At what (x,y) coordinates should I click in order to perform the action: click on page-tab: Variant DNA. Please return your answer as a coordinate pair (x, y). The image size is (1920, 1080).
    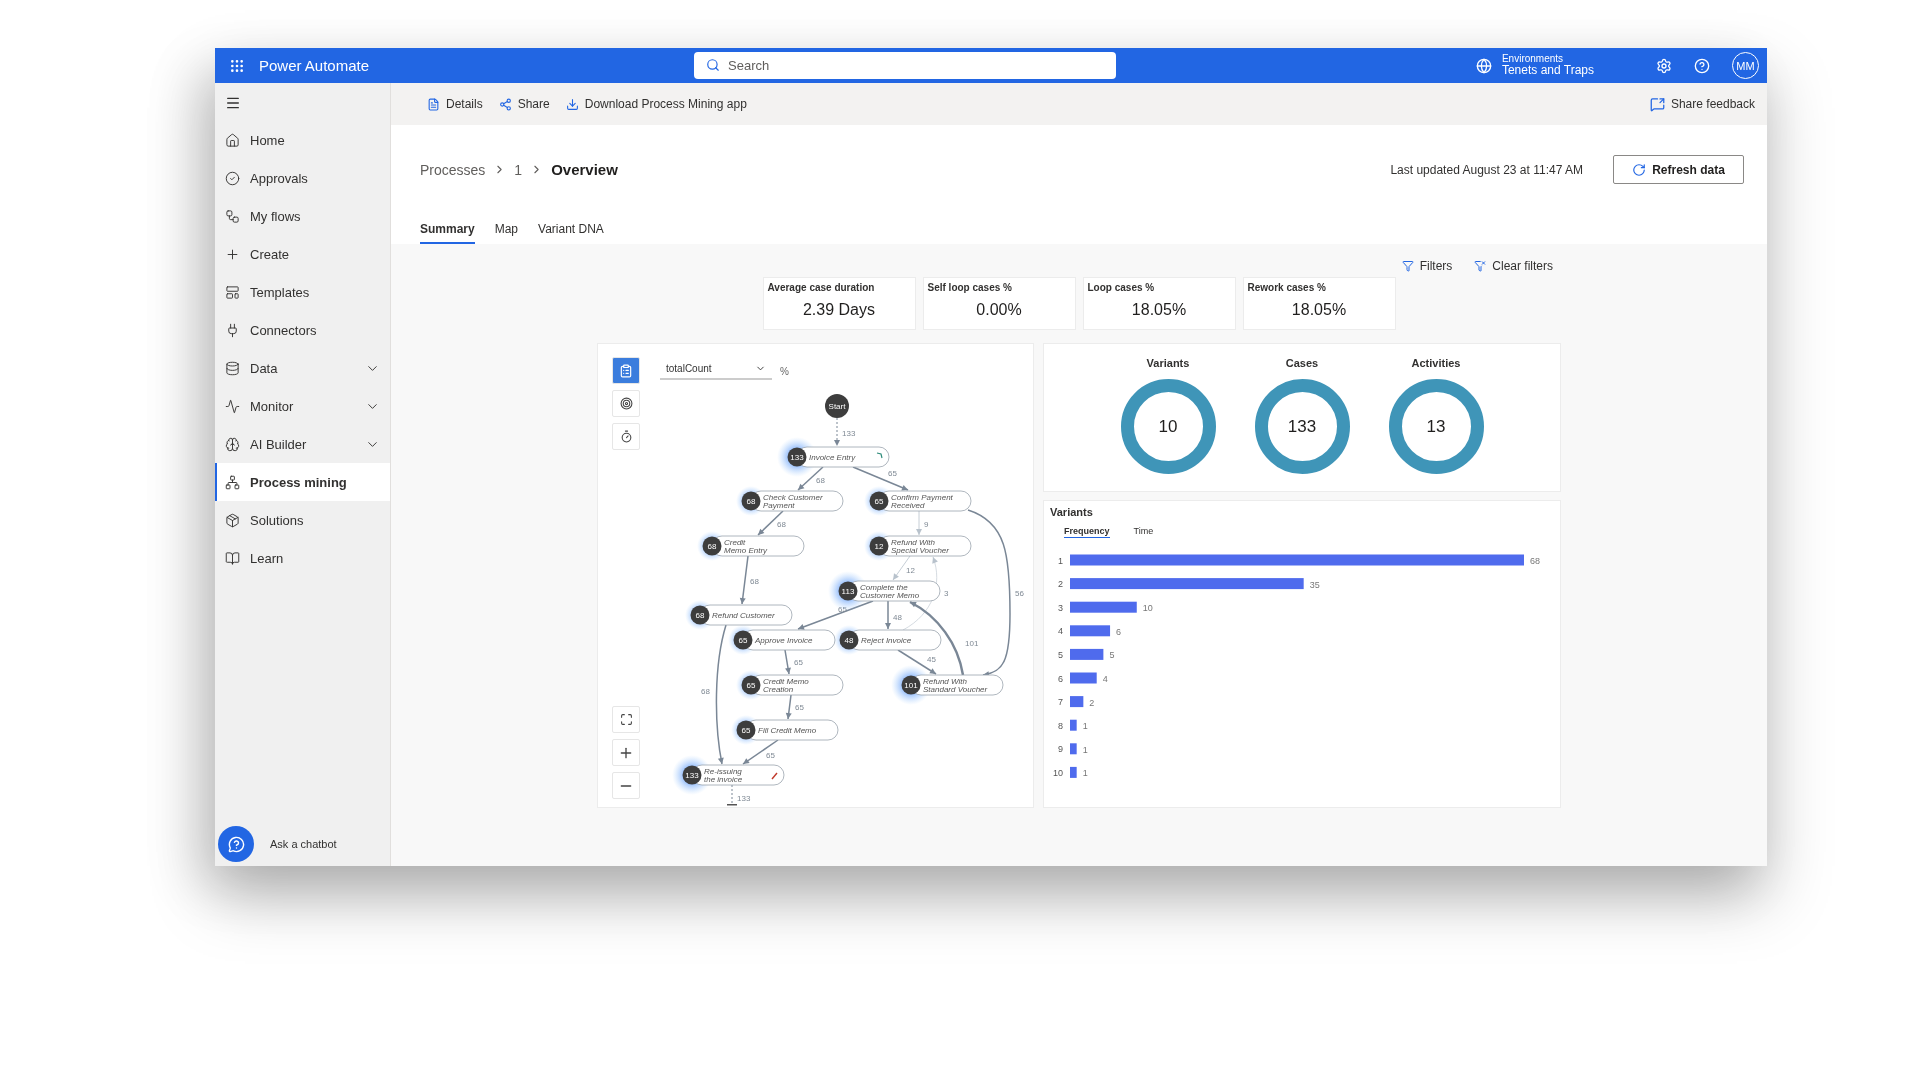
    Looking at the image, I should click on (571, 233).